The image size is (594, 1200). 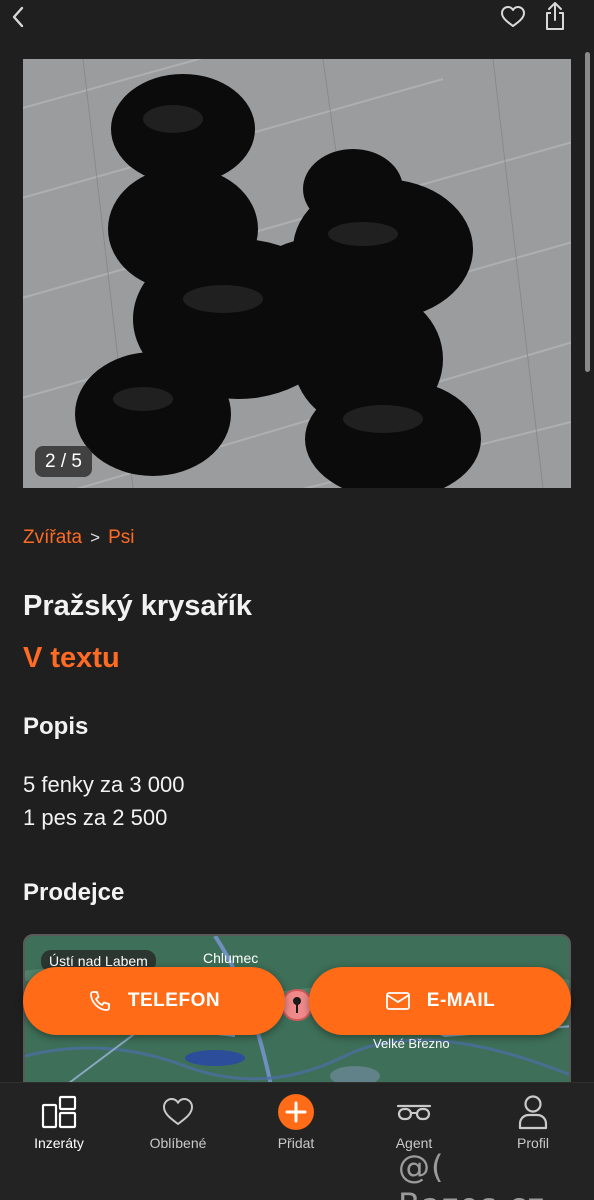 What do you see at coordinates (100, 1001) in the screenshot?
I see `phone-icon` at bounding box center [100, 1001].